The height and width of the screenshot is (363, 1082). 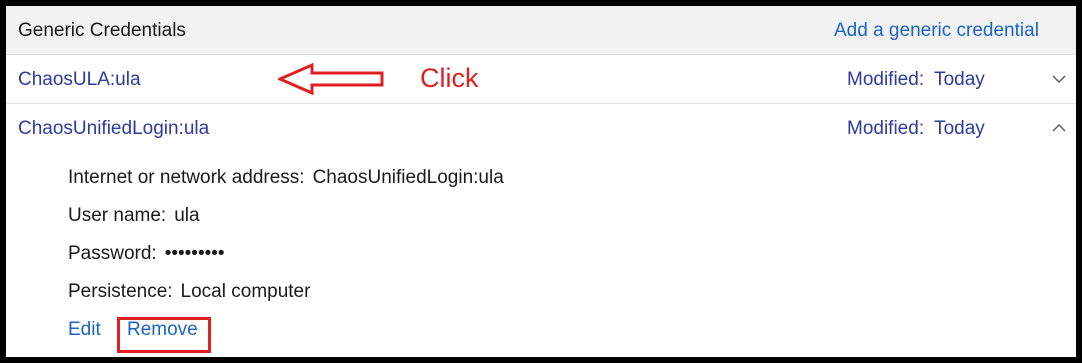 I want to click on detail-value: •••••••••, so click(x=194, y=253).